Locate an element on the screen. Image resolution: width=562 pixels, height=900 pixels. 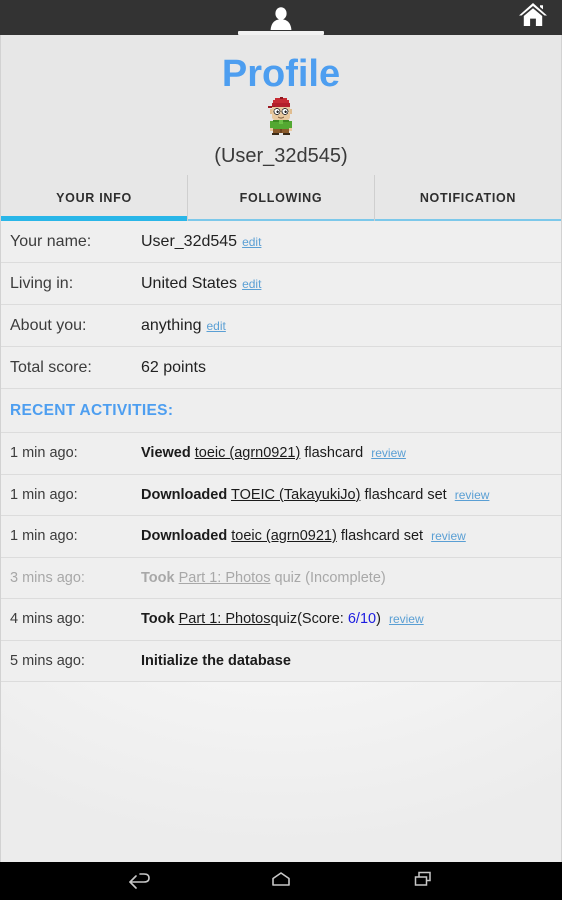
avatar-character-icon is located at coordinates (281, 118).